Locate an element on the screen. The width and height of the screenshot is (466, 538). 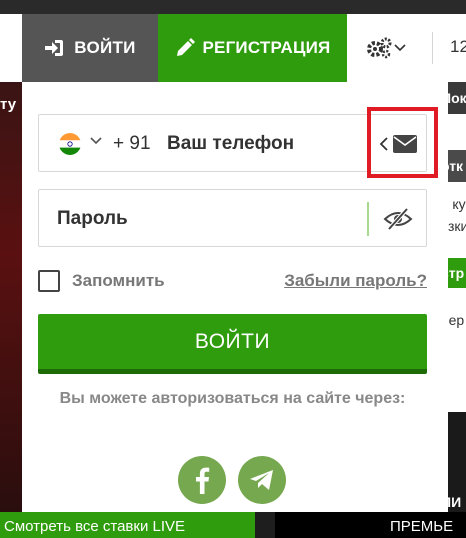
background-left-label: ту is located at coordinates (8, 104).